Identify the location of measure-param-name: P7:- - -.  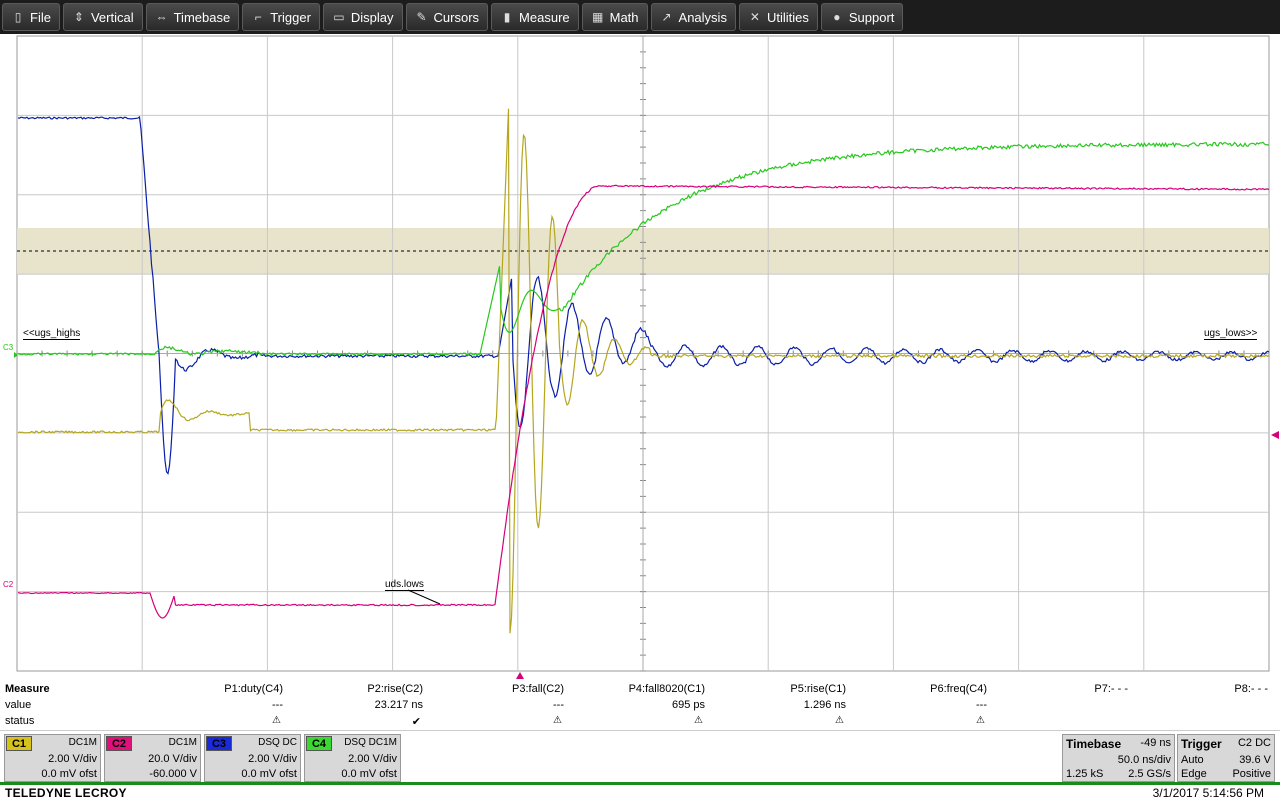
(1111, 689).